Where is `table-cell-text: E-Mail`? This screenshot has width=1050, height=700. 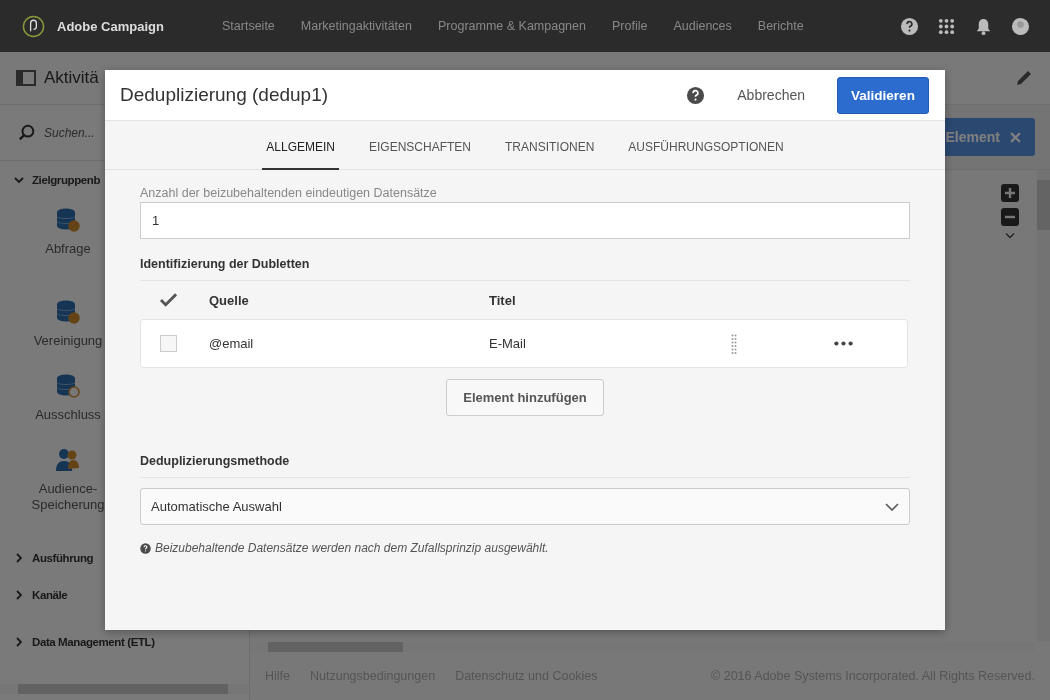 table-cell-text: E-Mail is located at coordinates (508, 343).